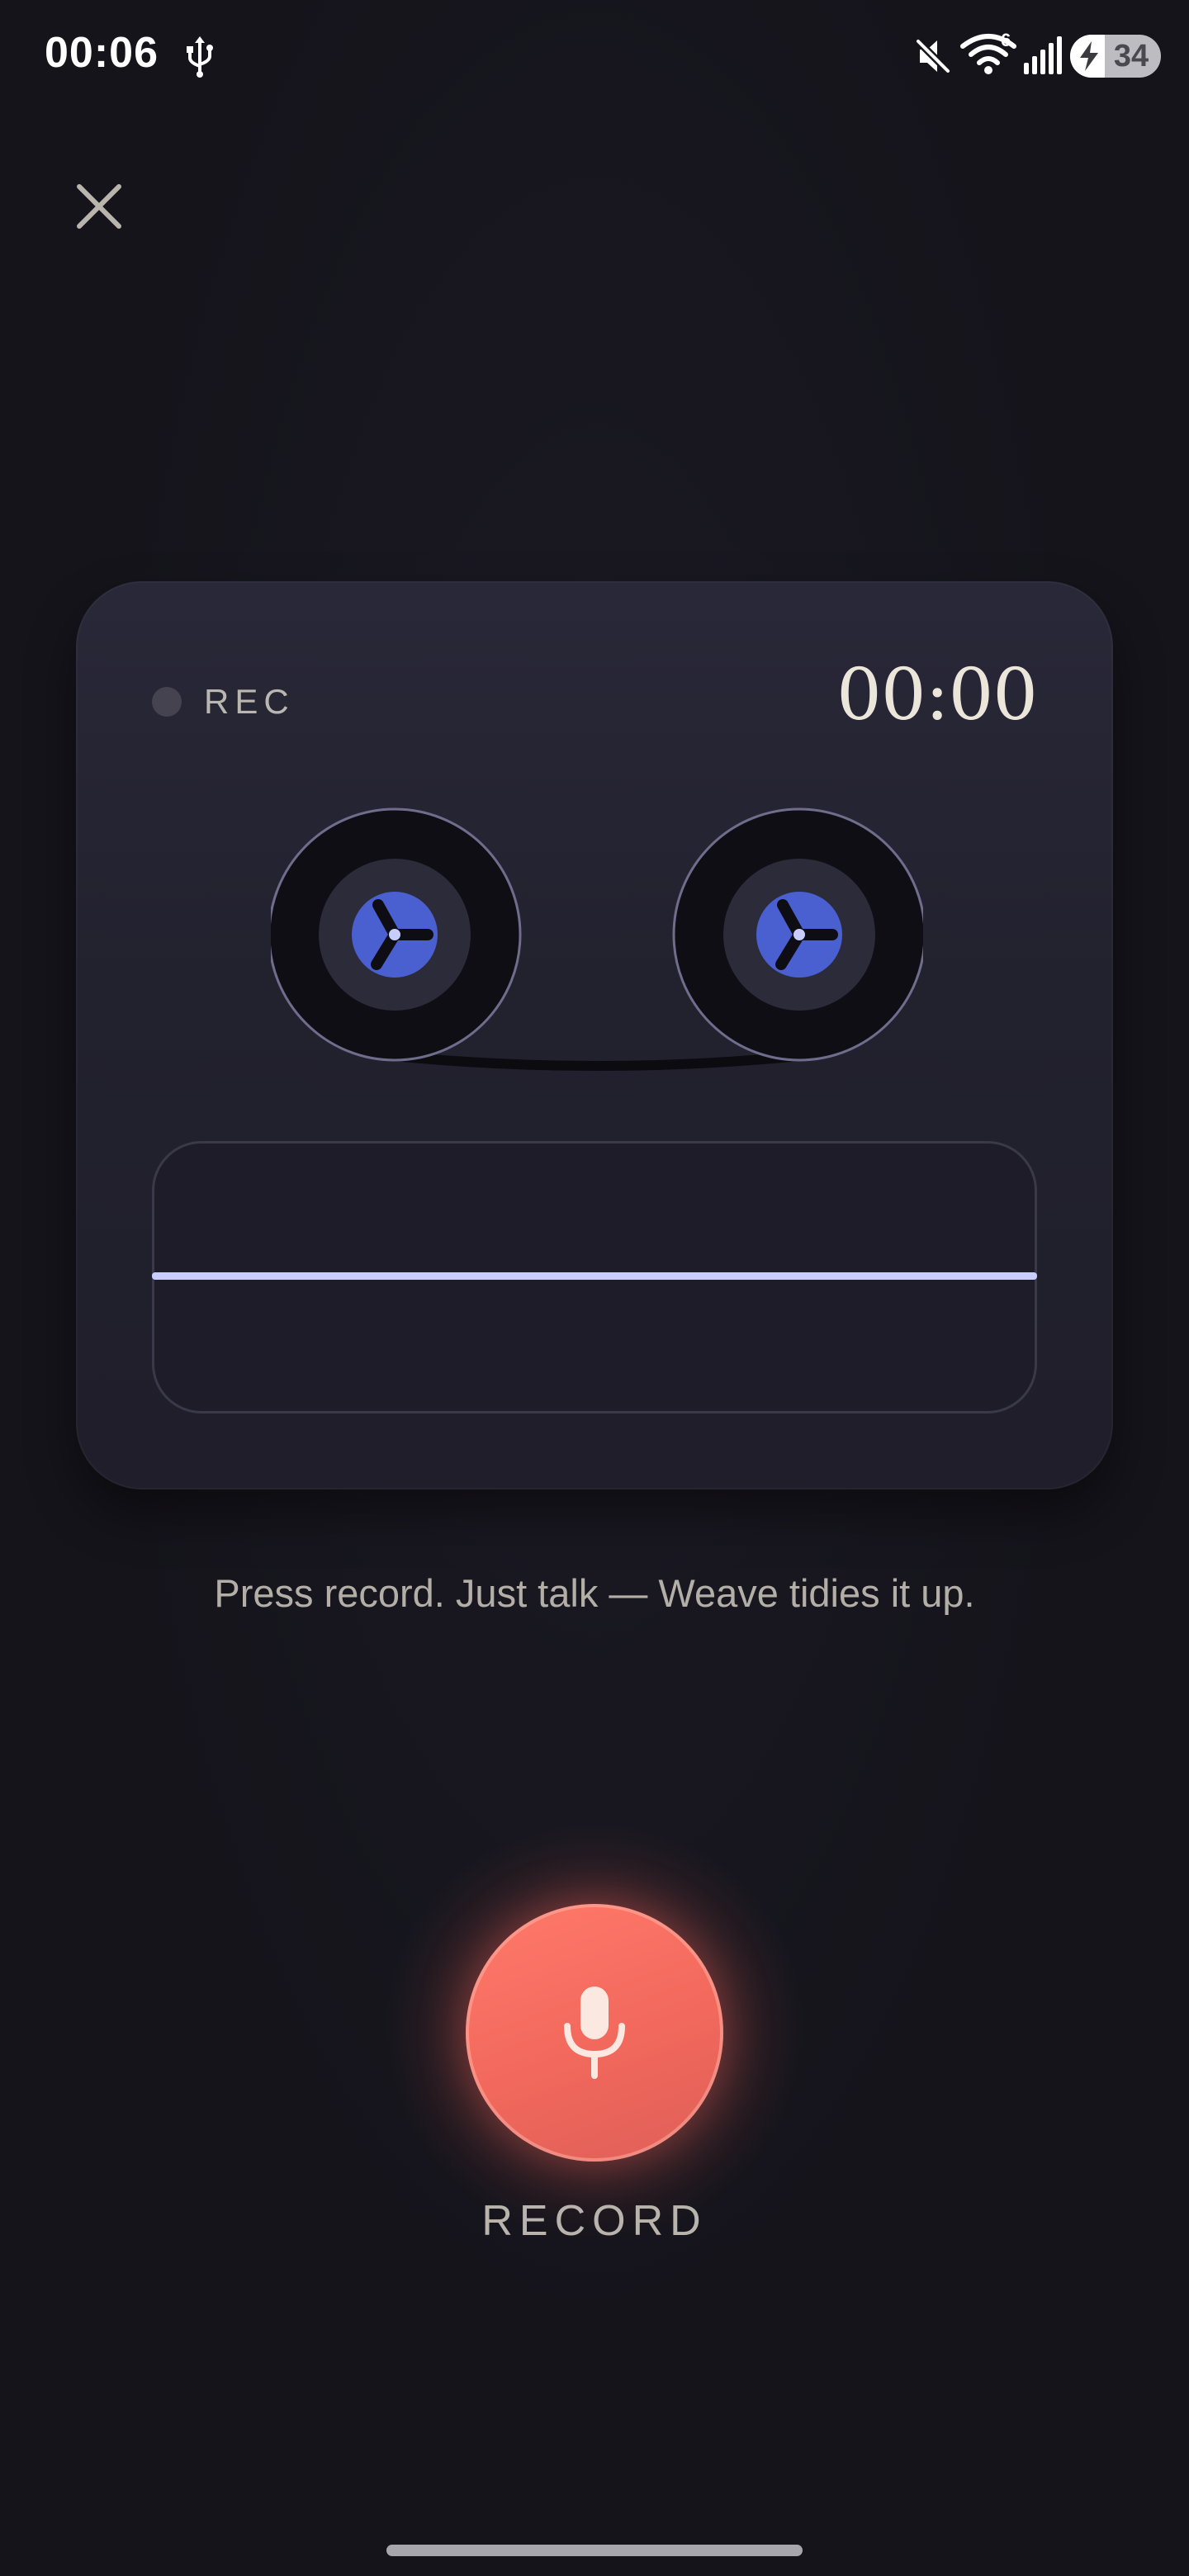  What do you see at coordinates (102, 53) in the screenshot?
I see `status-time: 00:06` at bounding box center [102, 53].